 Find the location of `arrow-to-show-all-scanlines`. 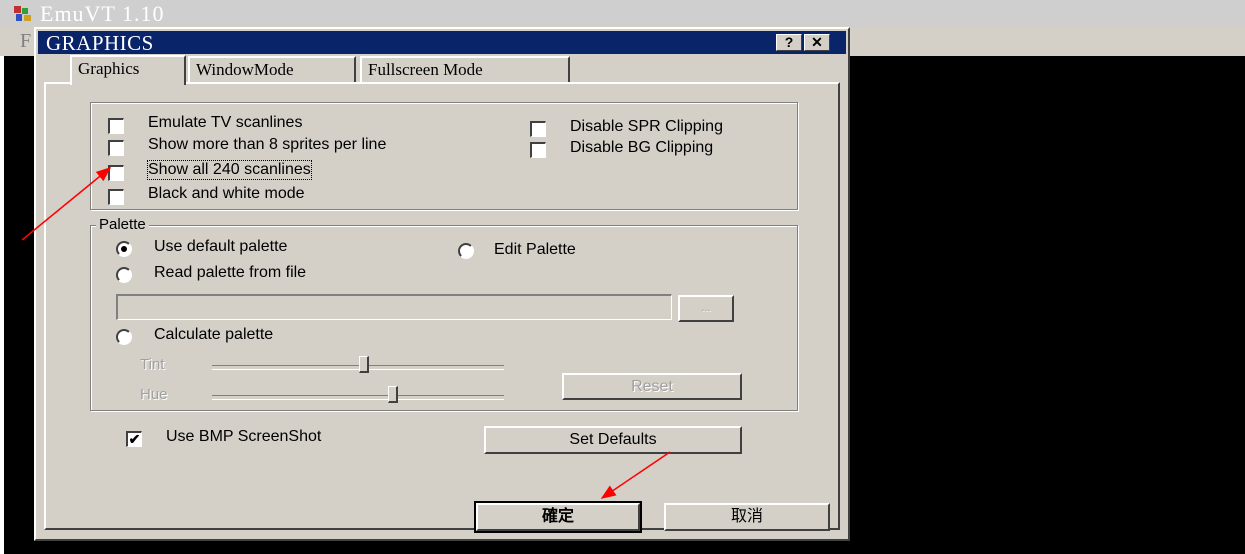

arrow-to-show-all-scanlines is located at coordinates (66, 204).